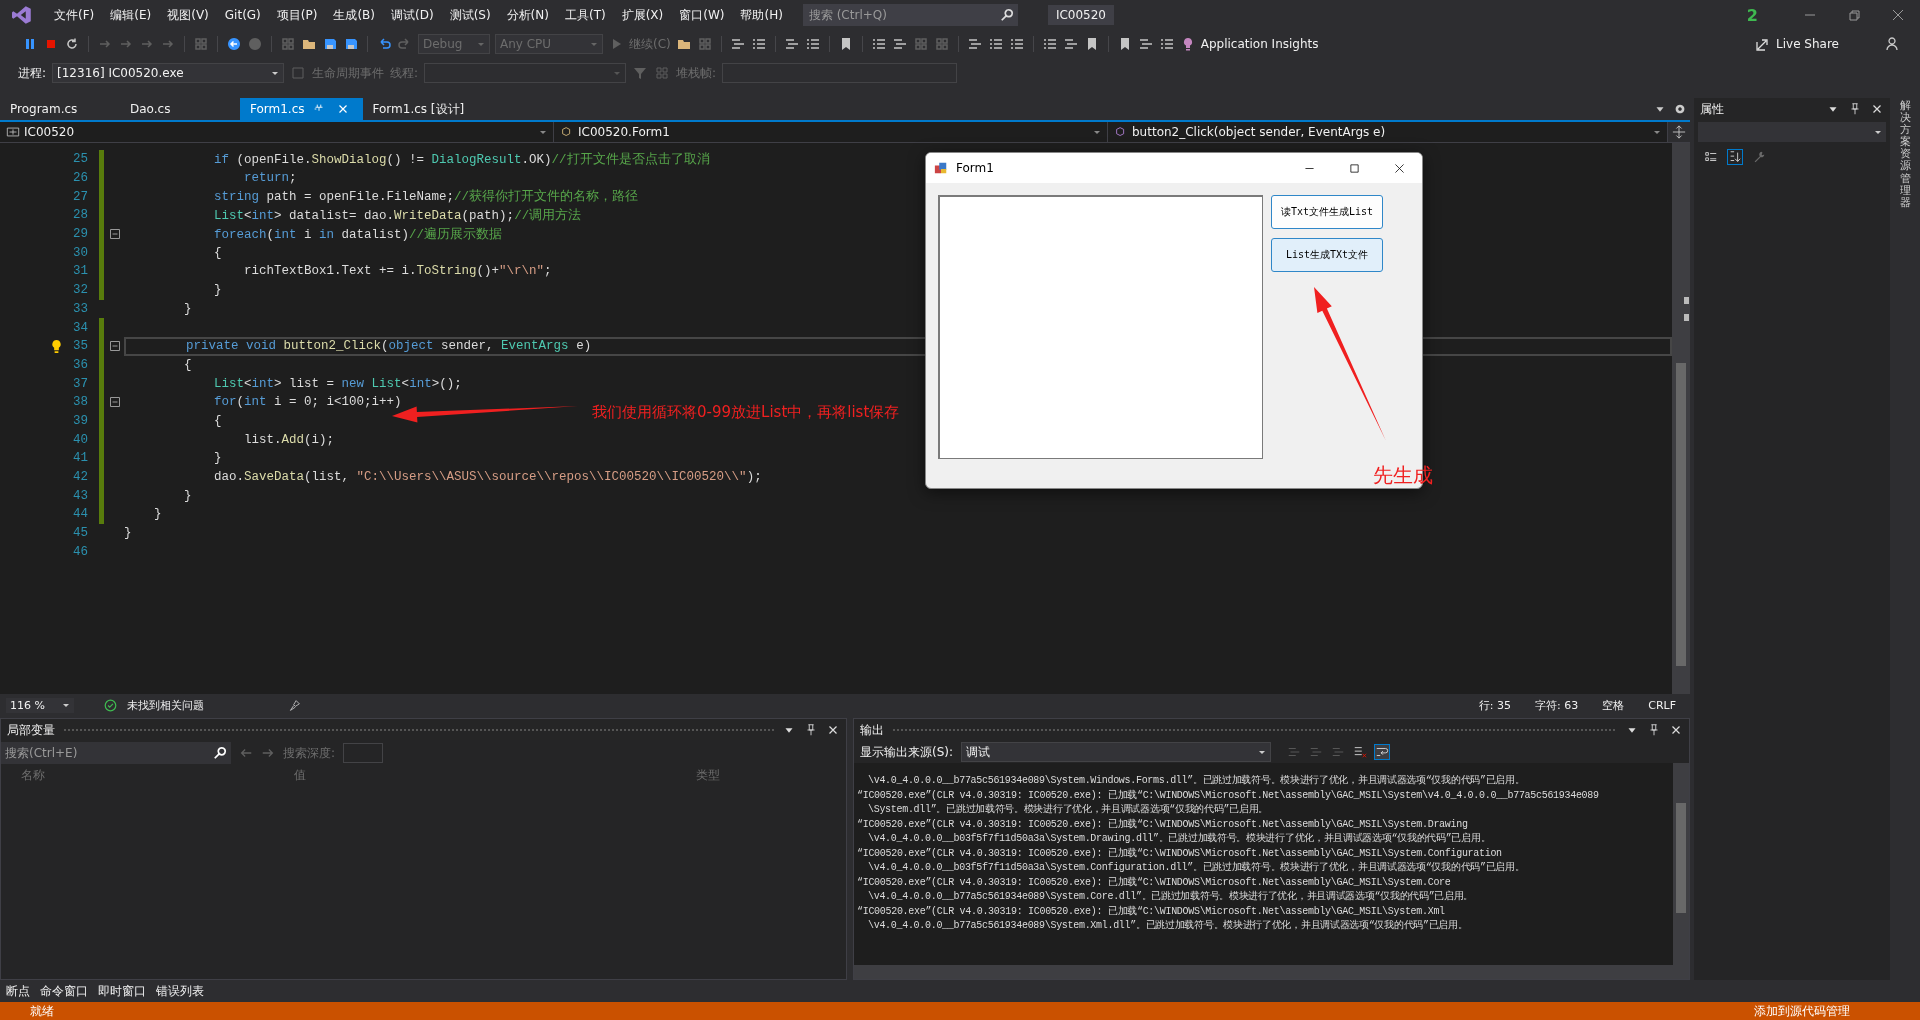  I want to click on source-control-button: 添加到源代码管理, so click(1802, 1011).